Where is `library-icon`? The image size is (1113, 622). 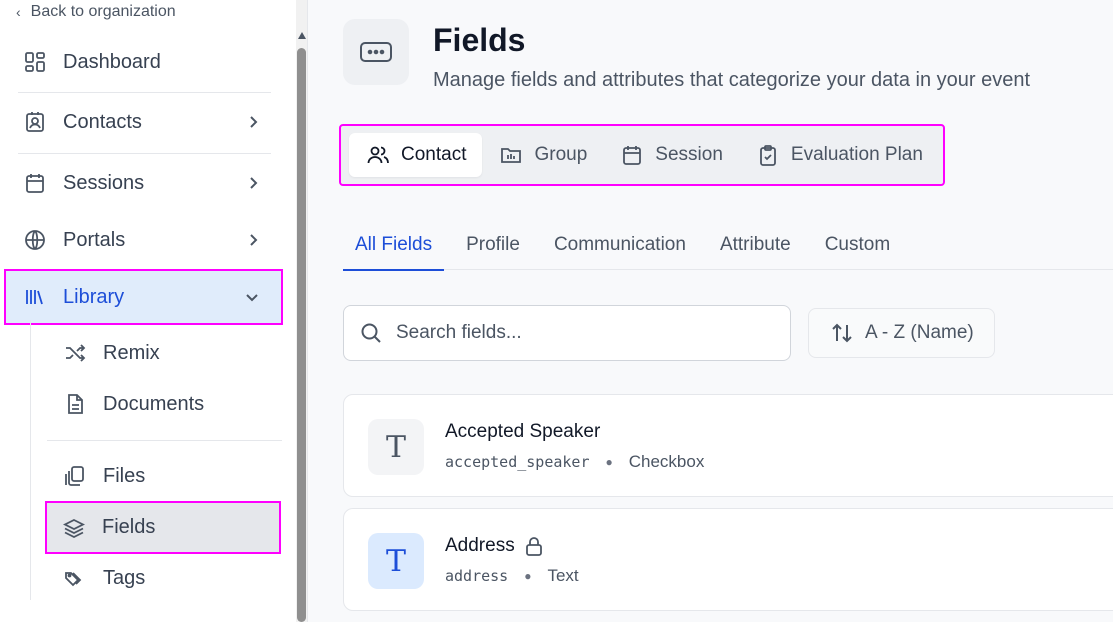 library-icon is located at coordinates (35, 297).